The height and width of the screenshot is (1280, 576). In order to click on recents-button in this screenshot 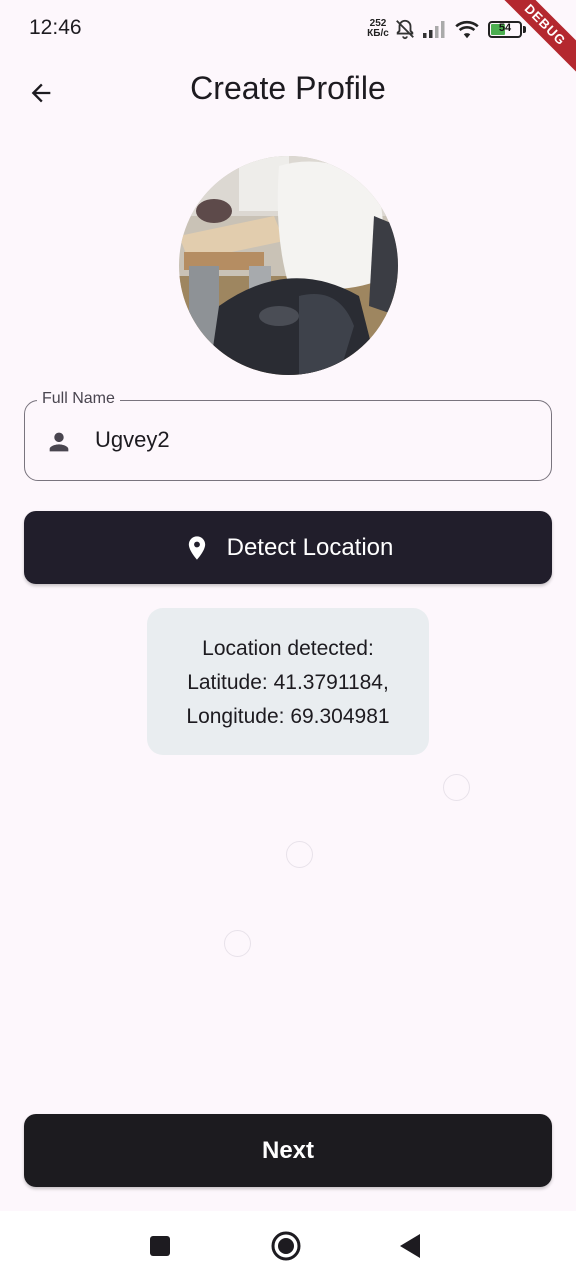, I will do `click(160, 1246)`.